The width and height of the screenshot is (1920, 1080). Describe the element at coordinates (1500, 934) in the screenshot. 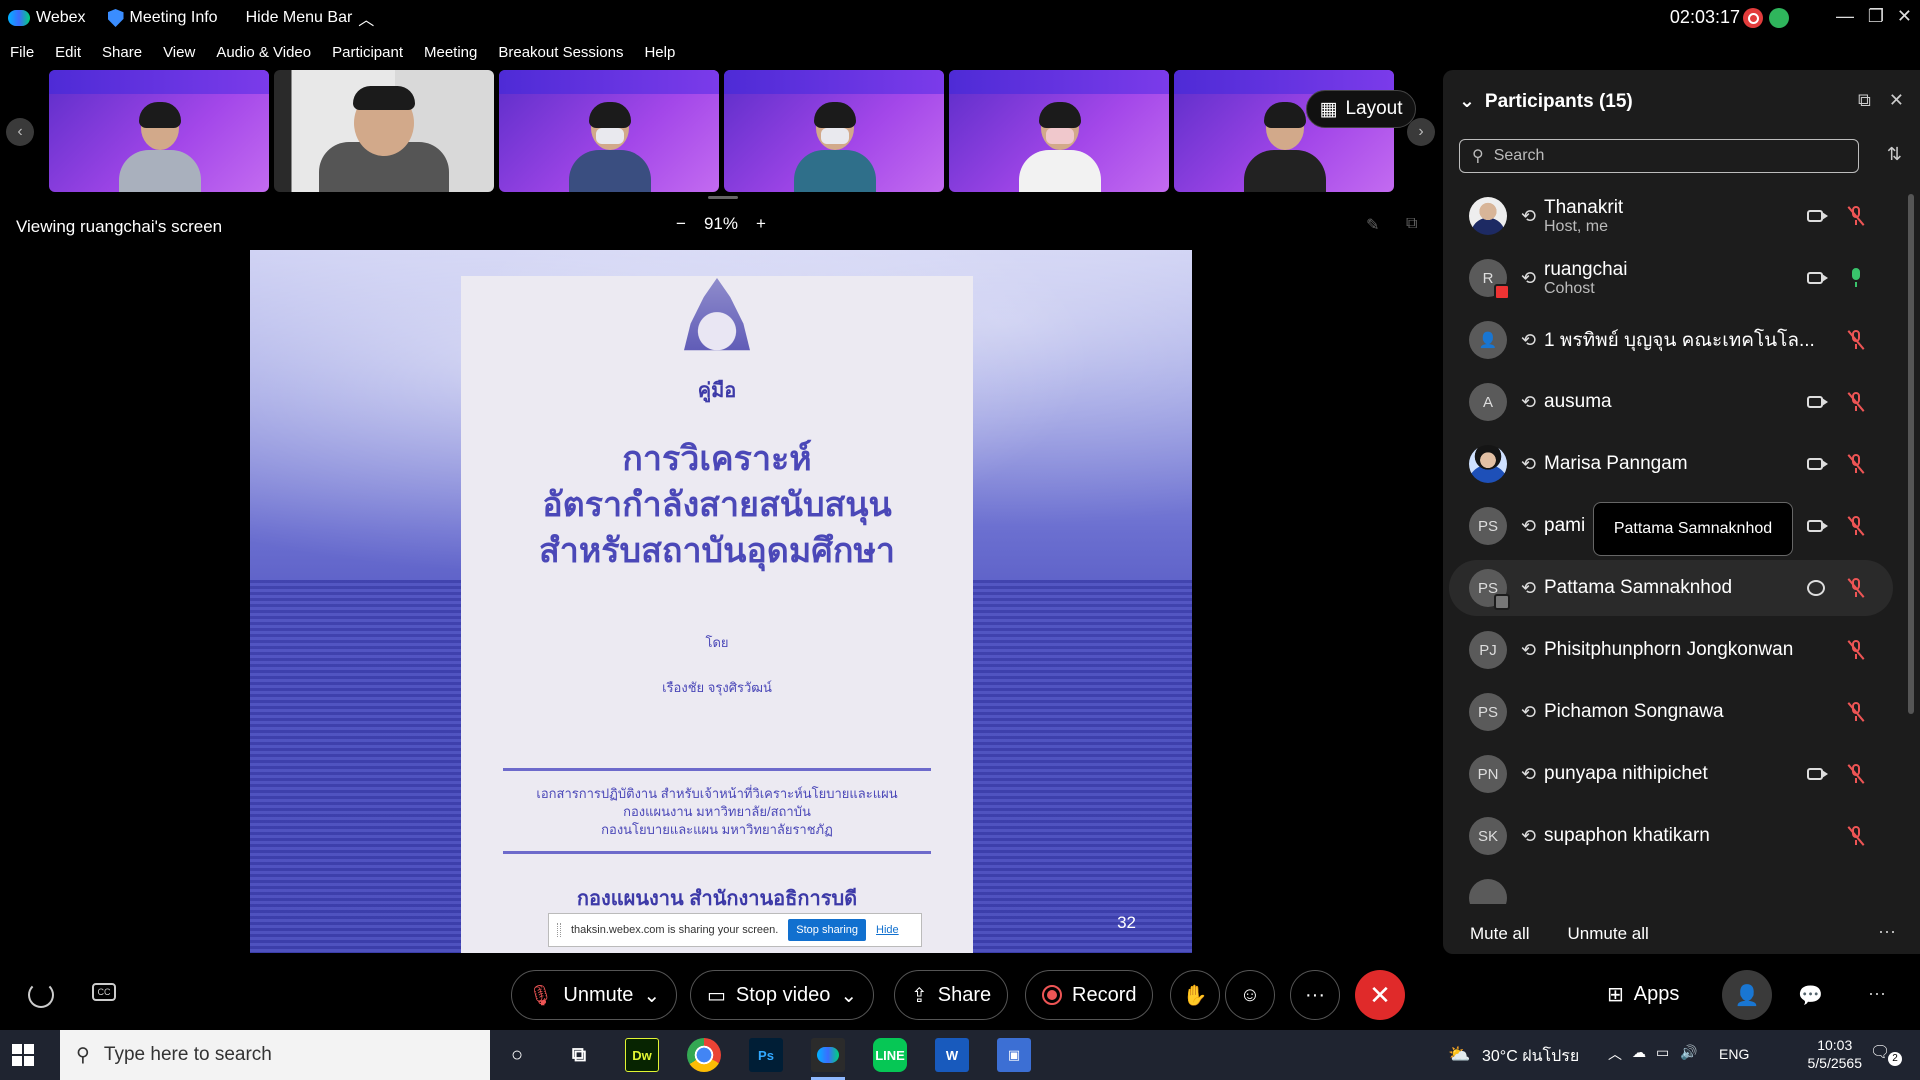

I see `mute-all-button: Mute all` at that location.